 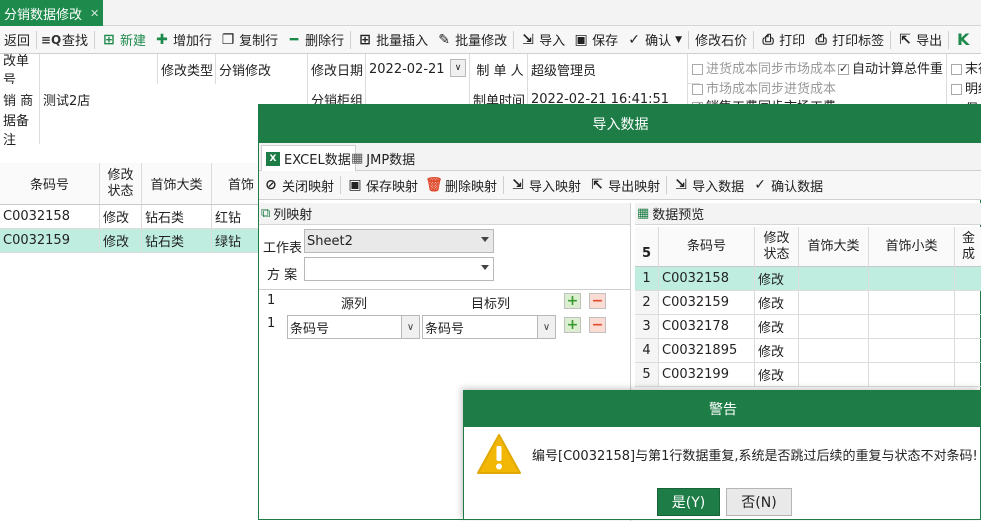 I want to click on grid-header-label: 修改 状态, so click(x=120, y=183).